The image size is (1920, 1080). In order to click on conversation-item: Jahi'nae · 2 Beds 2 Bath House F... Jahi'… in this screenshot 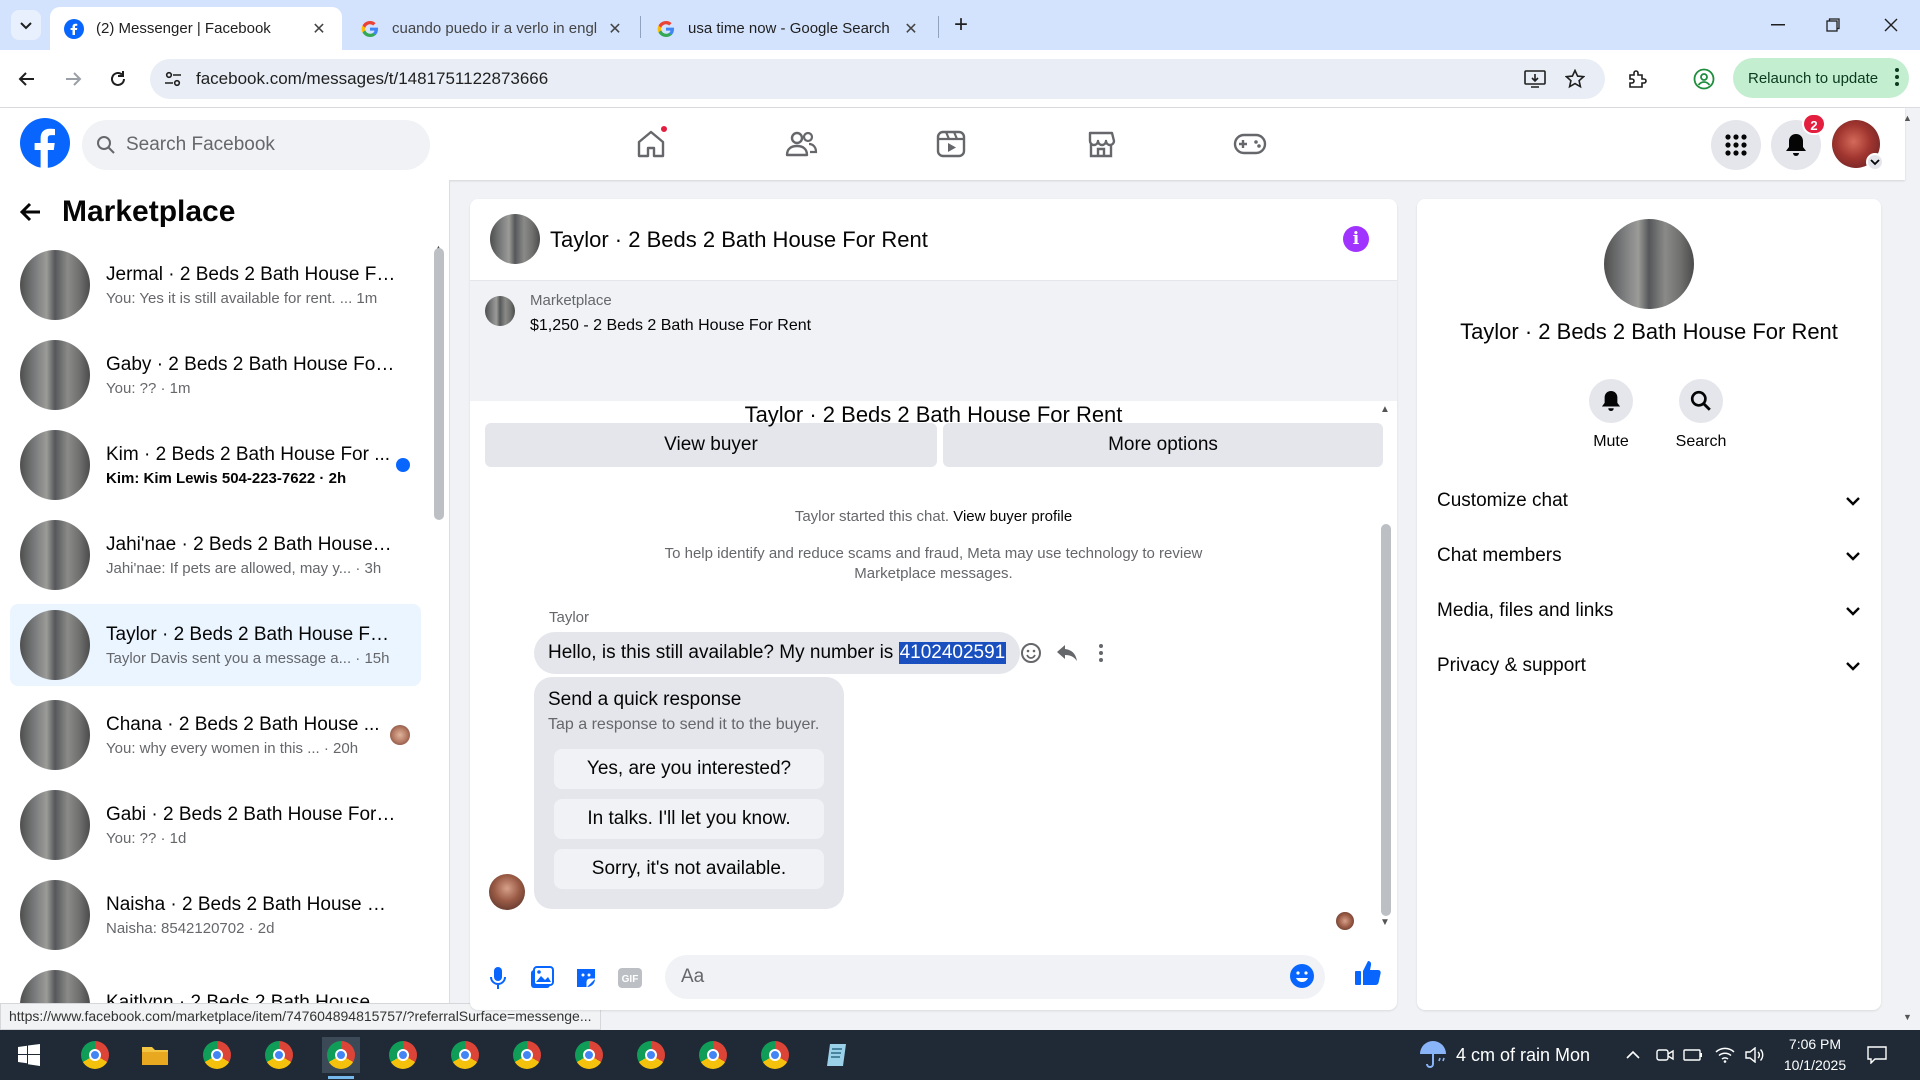, I will do `click(215, 555)`.